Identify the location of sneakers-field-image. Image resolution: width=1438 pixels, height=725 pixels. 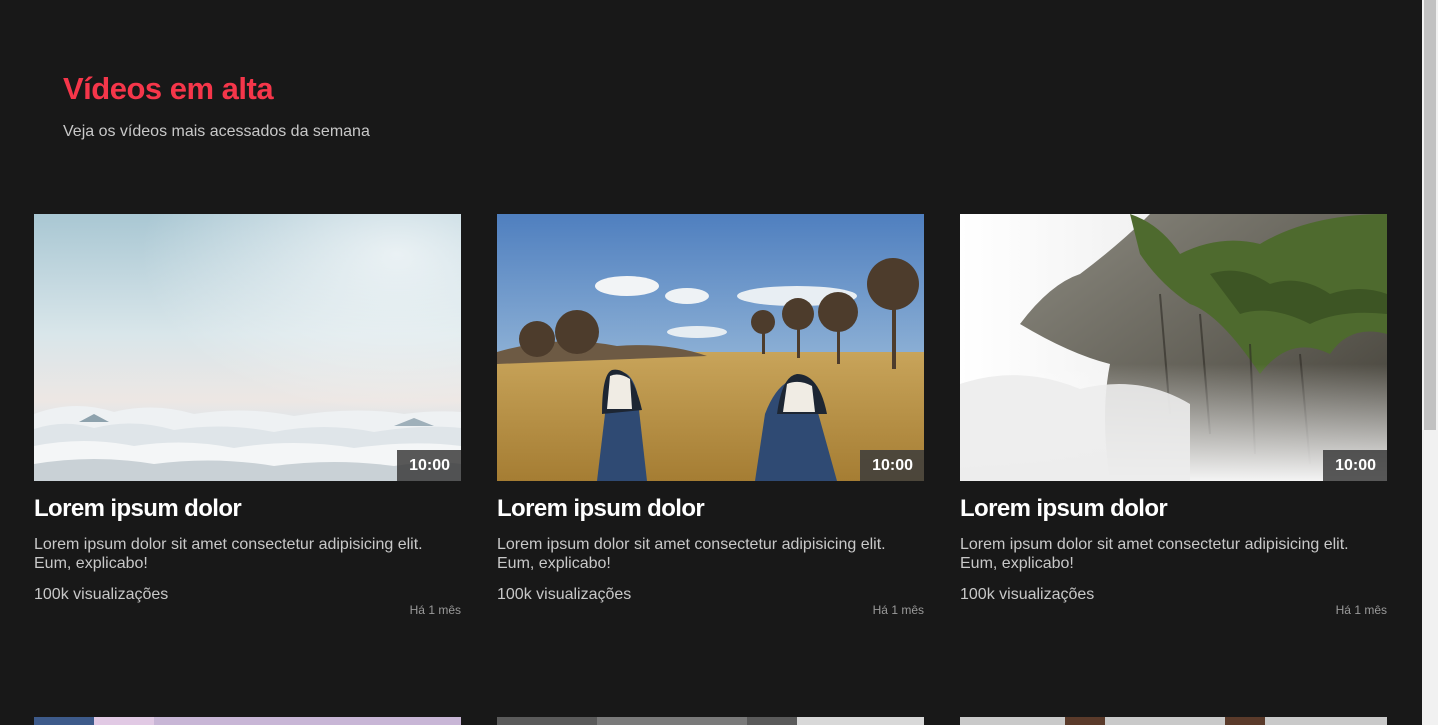
(710, 347).